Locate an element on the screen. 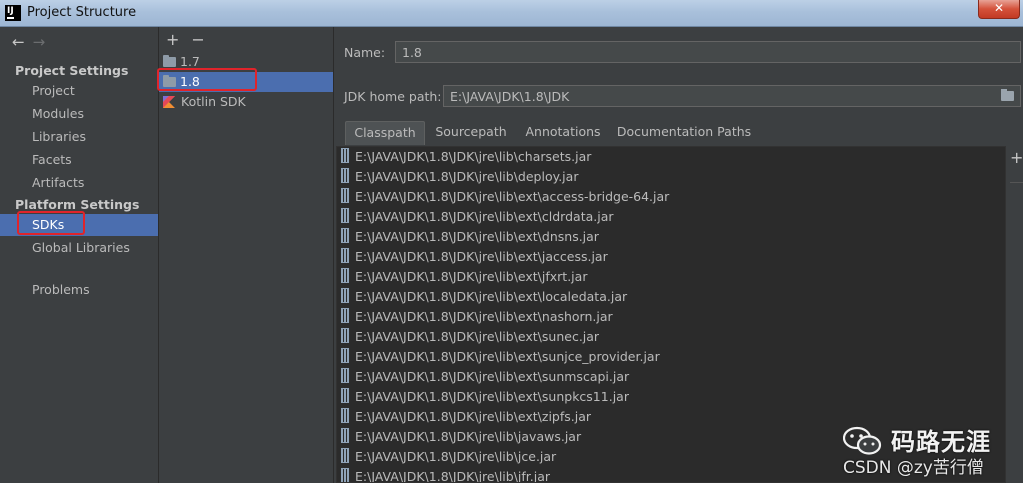 This screenshot has height=483, width=1023. tab-classpath: Classpath is located at coordinates (385, 133).